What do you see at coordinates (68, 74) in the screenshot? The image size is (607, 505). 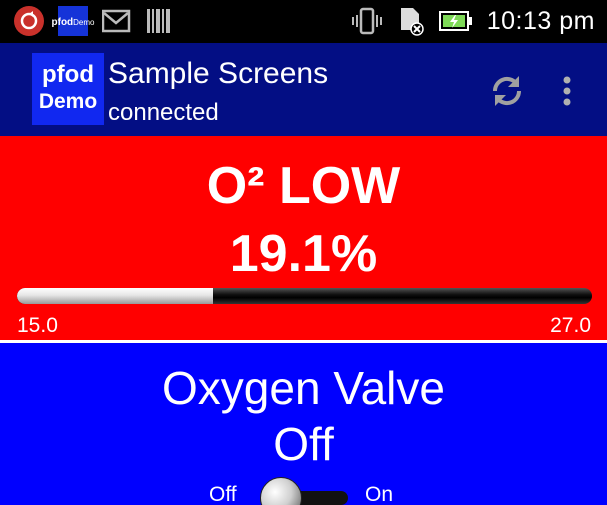 I see `app-logo-line1: pfod` at bounding box center [68, 74].